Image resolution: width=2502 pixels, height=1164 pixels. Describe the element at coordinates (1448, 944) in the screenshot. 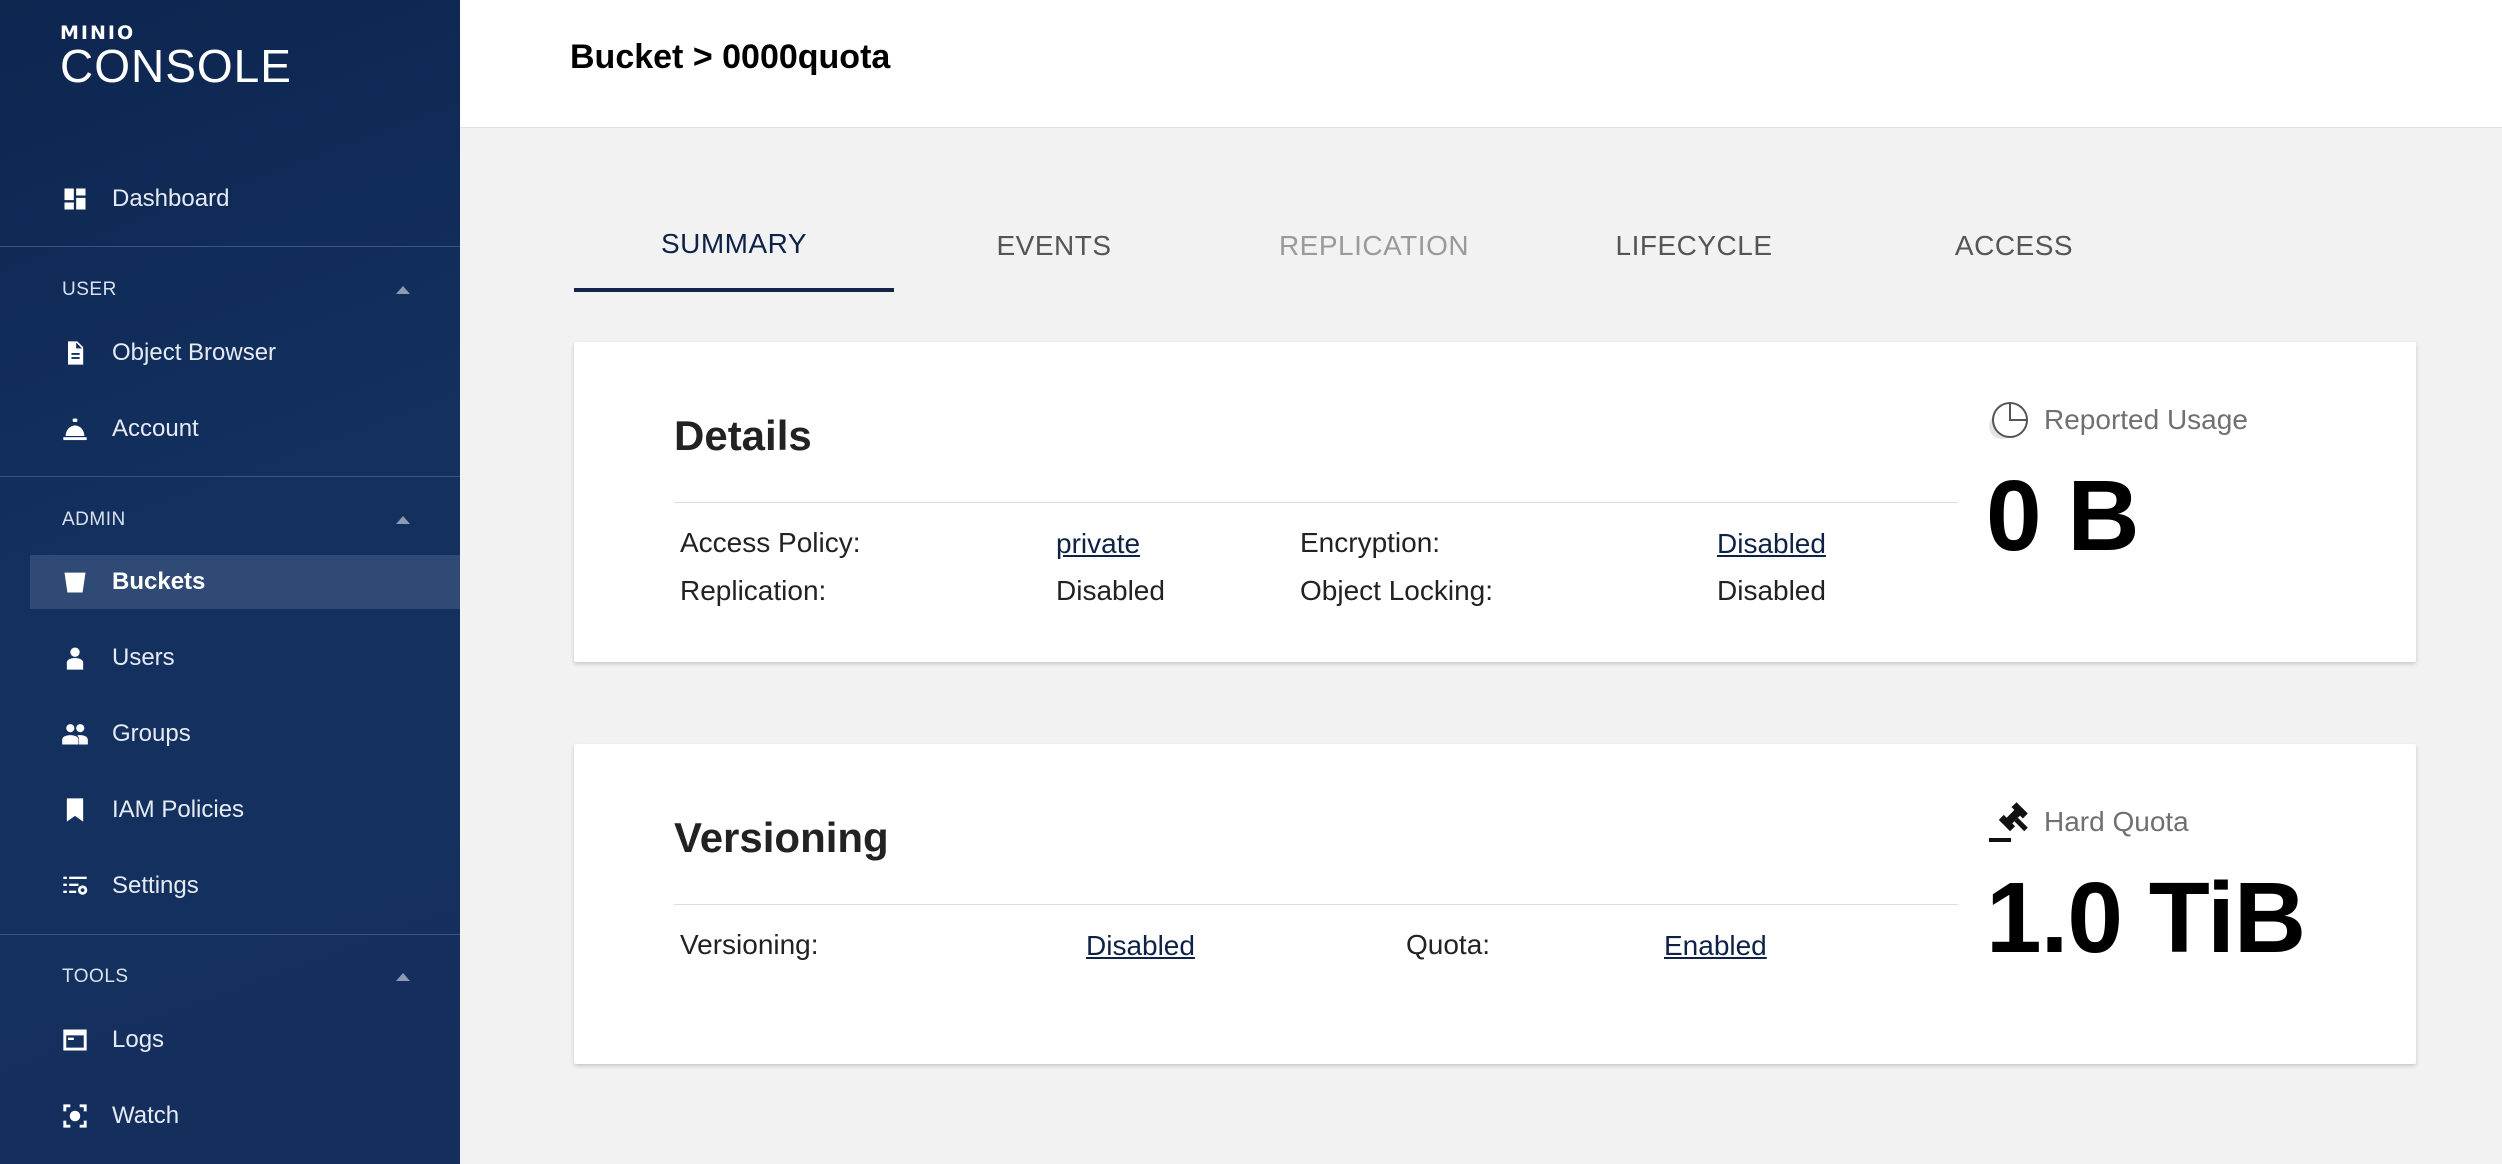

I see `quota-label: Quota:` at that location.